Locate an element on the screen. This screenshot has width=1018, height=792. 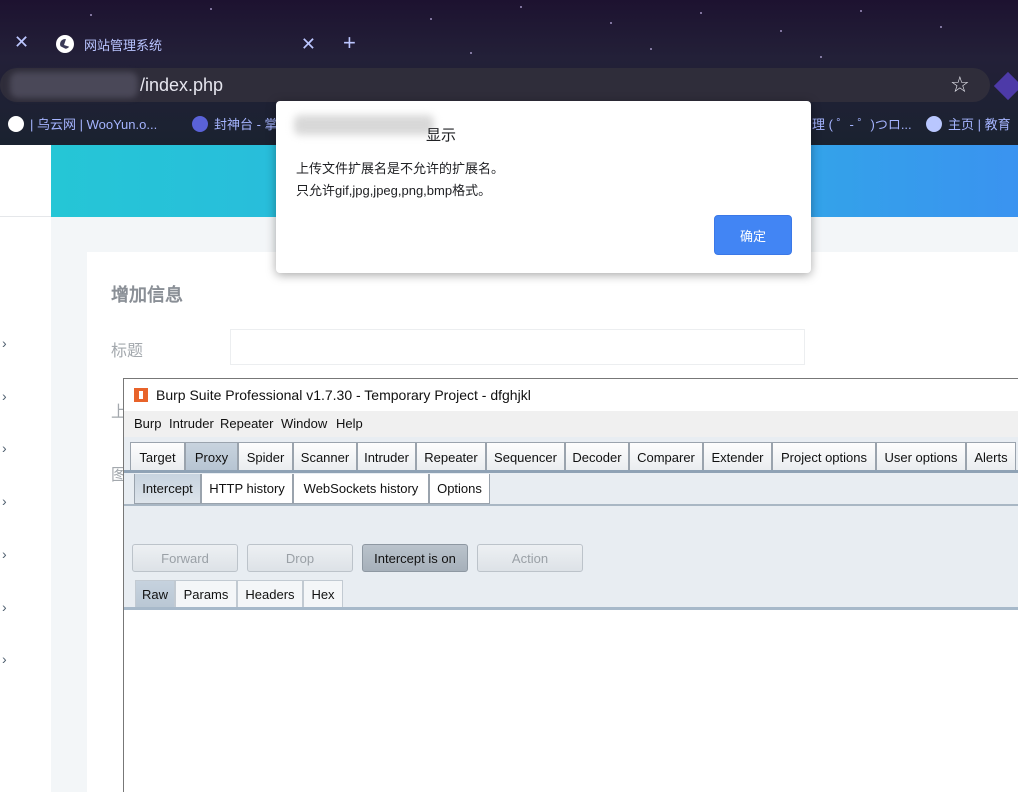
ok-button: 确定 is located at coordinates (753, 235).